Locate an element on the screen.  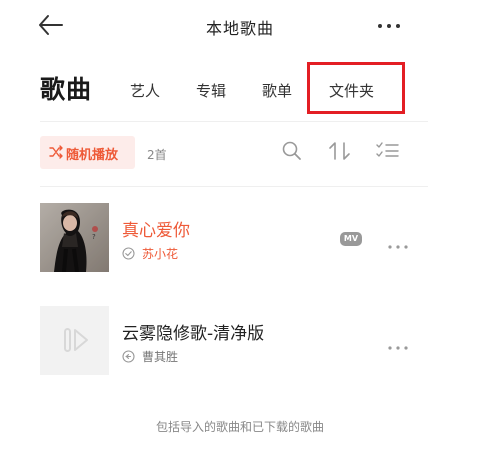
tab-songs: 歌曲 is located at coordinates (66, 88).